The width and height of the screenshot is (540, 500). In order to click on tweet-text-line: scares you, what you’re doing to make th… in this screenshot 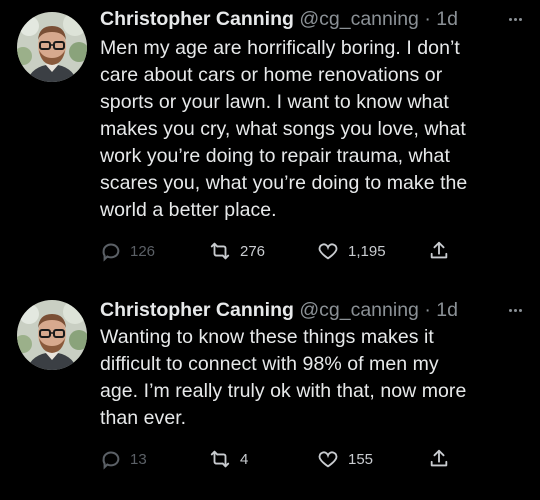, I will do `click(284, 183)`.